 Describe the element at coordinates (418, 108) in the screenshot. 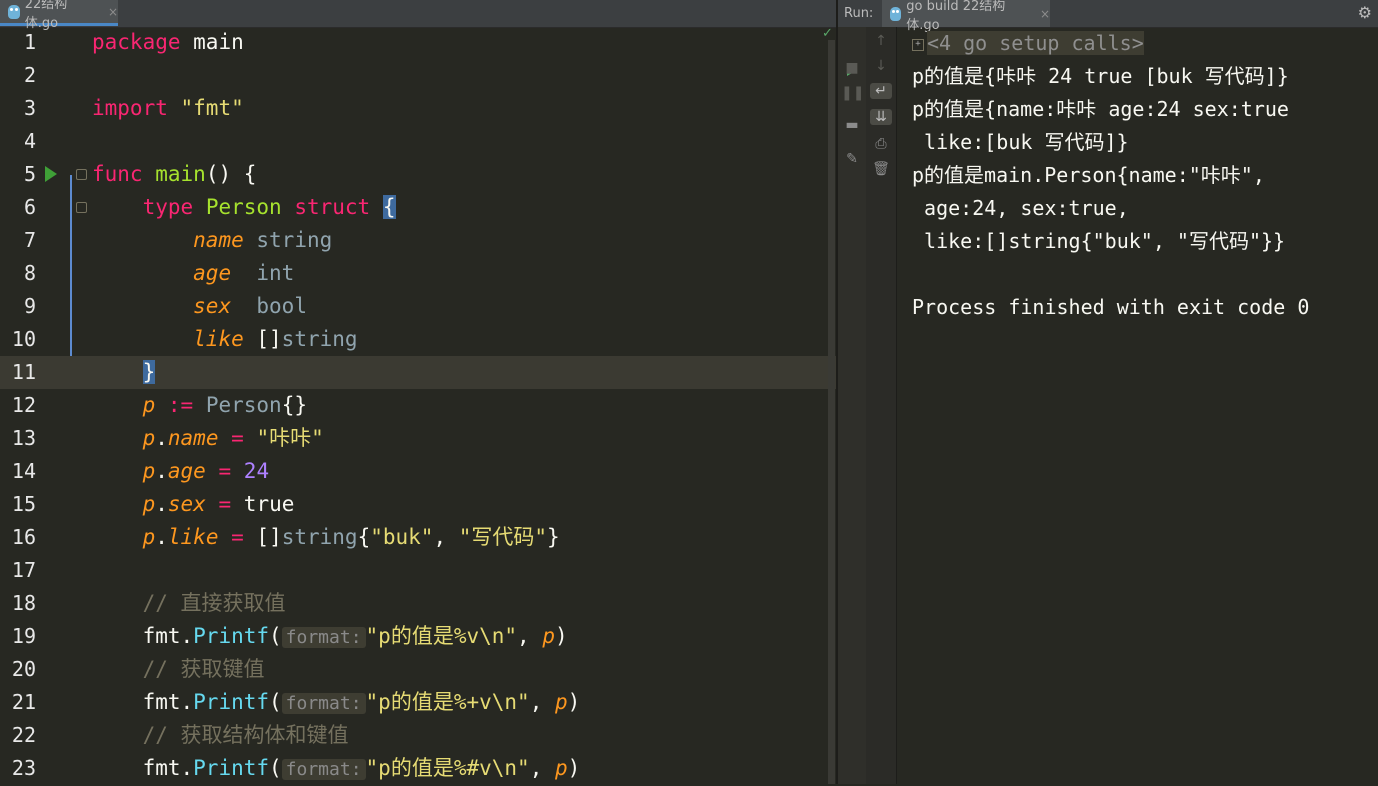

I see `code-line: 3 import "fmt"` at that location.